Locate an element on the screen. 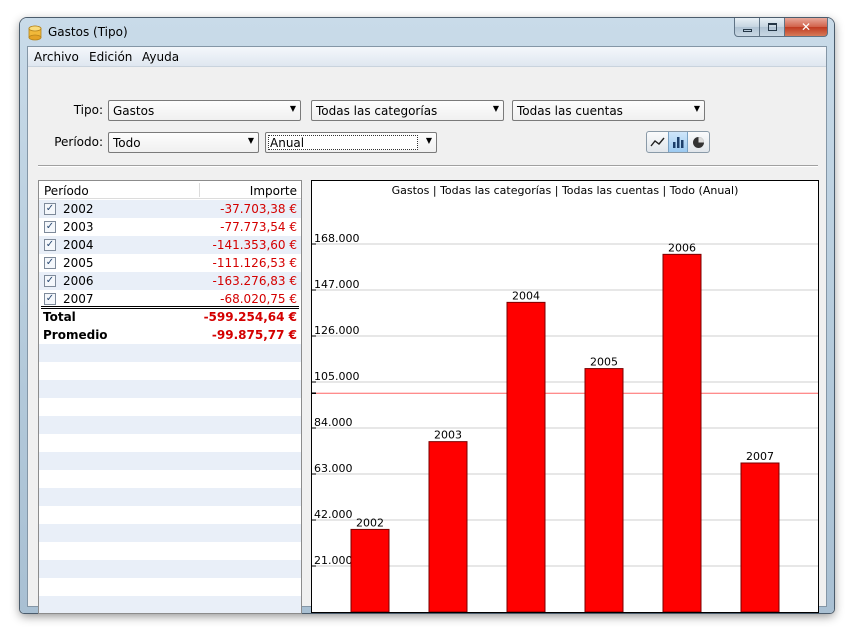 This screenshot has height=637, width=858. title-bar: Gastos (Tipo) ✕ is located at coordinates (427, 32).